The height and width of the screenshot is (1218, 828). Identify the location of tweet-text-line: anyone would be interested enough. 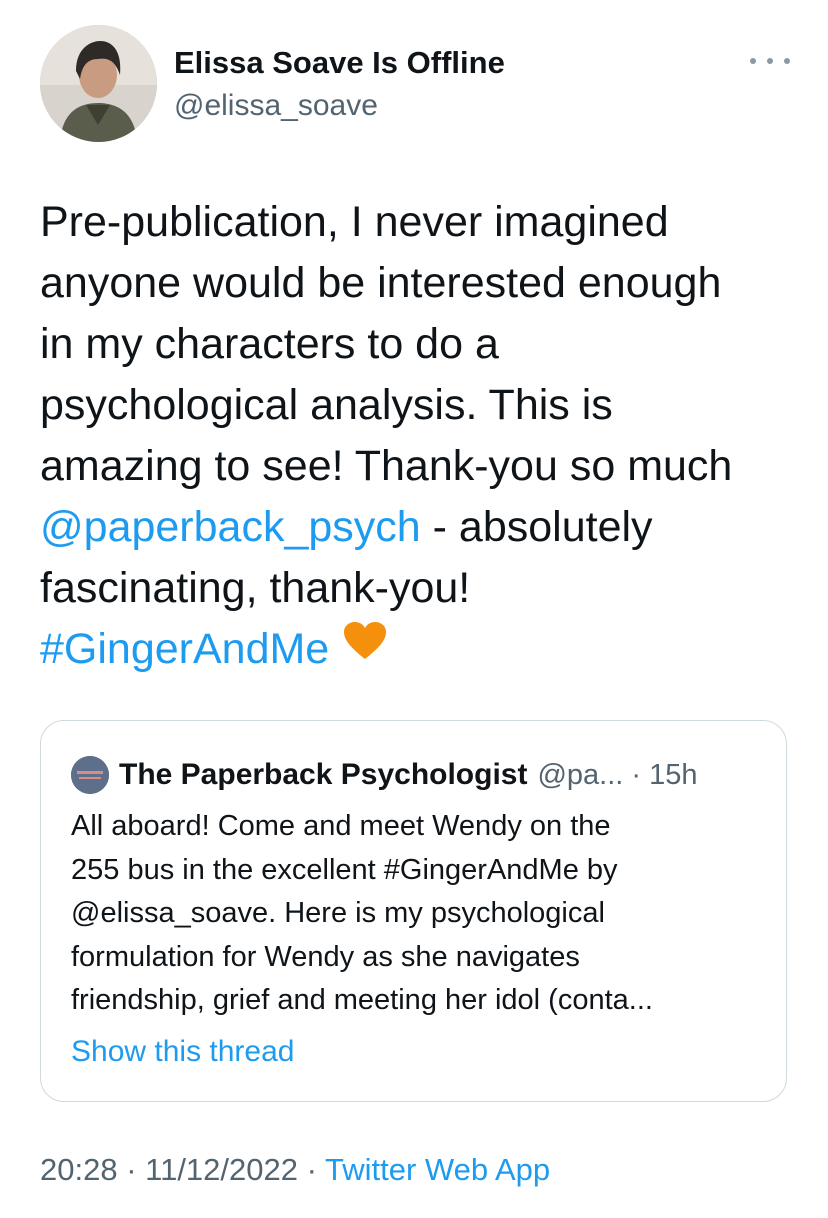
(420, 283).